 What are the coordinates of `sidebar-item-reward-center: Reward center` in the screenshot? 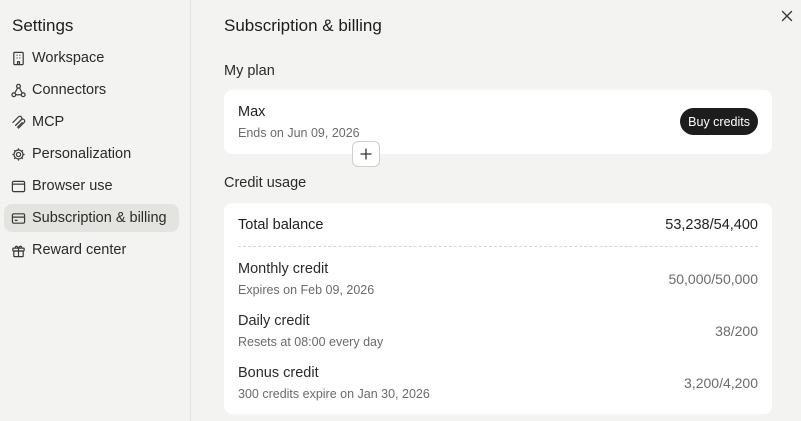 It's located at (91, 250).